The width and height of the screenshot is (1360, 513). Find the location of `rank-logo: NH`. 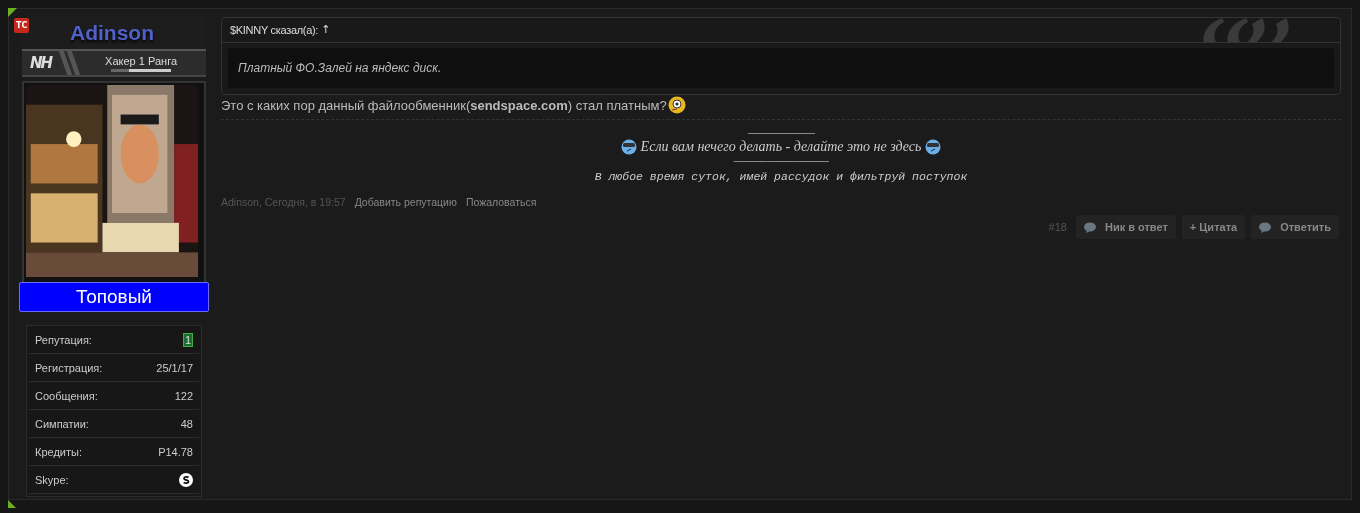

rank-logo: NH is located at coordinates (41, 63).